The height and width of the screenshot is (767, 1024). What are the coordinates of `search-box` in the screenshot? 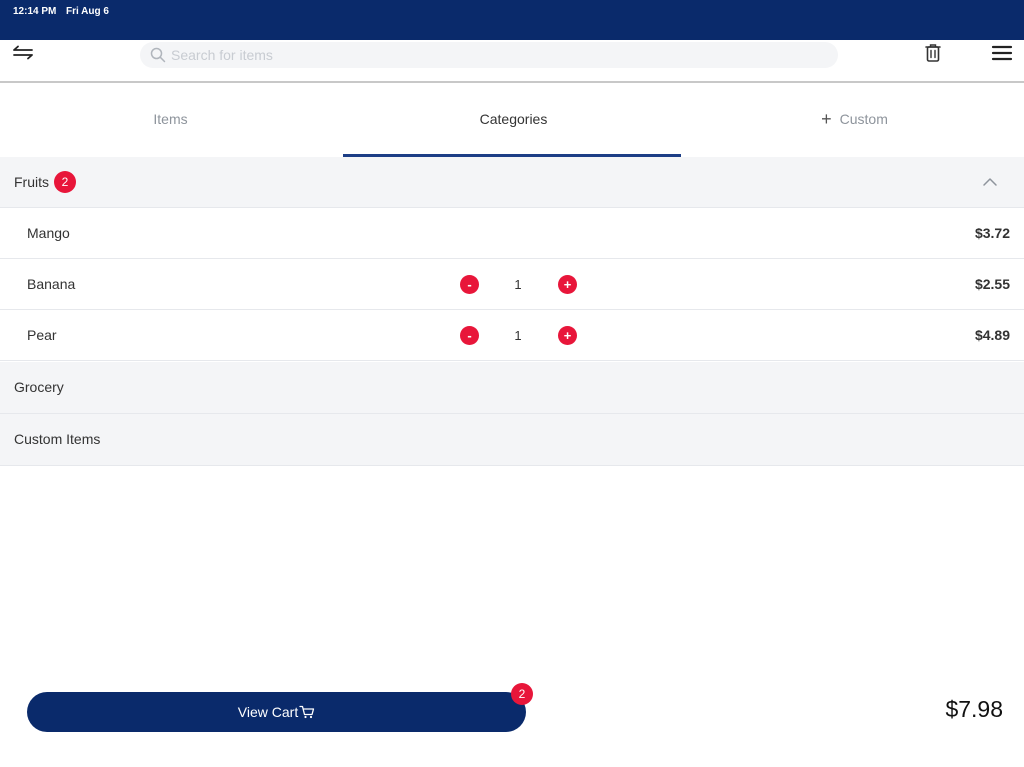 It's located at (489, 55).